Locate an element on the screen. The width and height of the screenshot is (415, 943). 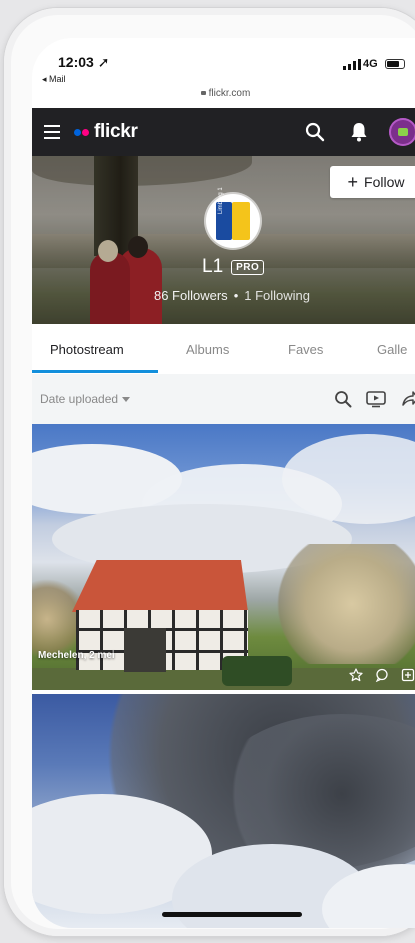
battery-icon is located at coordinates (395, 64).